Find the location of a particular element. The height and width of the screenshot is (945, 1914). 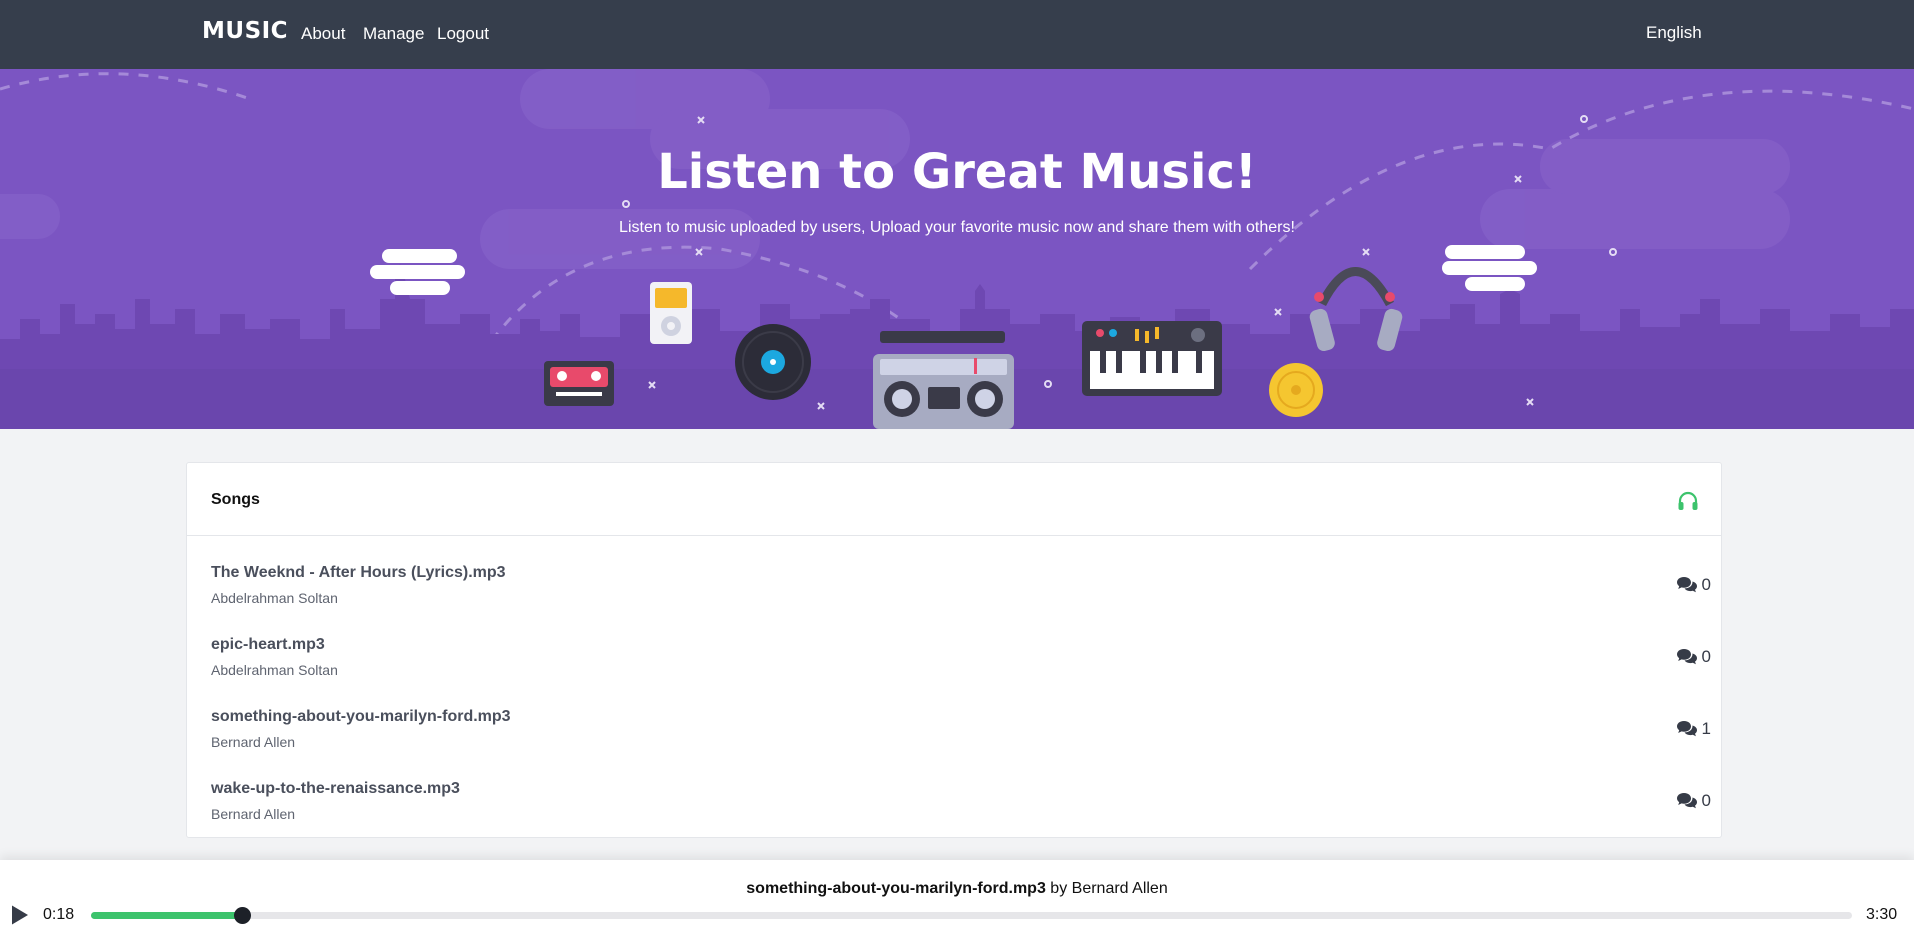

song-title: something-about-you-marilyn-ford.mp3 is located at coordinates (361, 717).